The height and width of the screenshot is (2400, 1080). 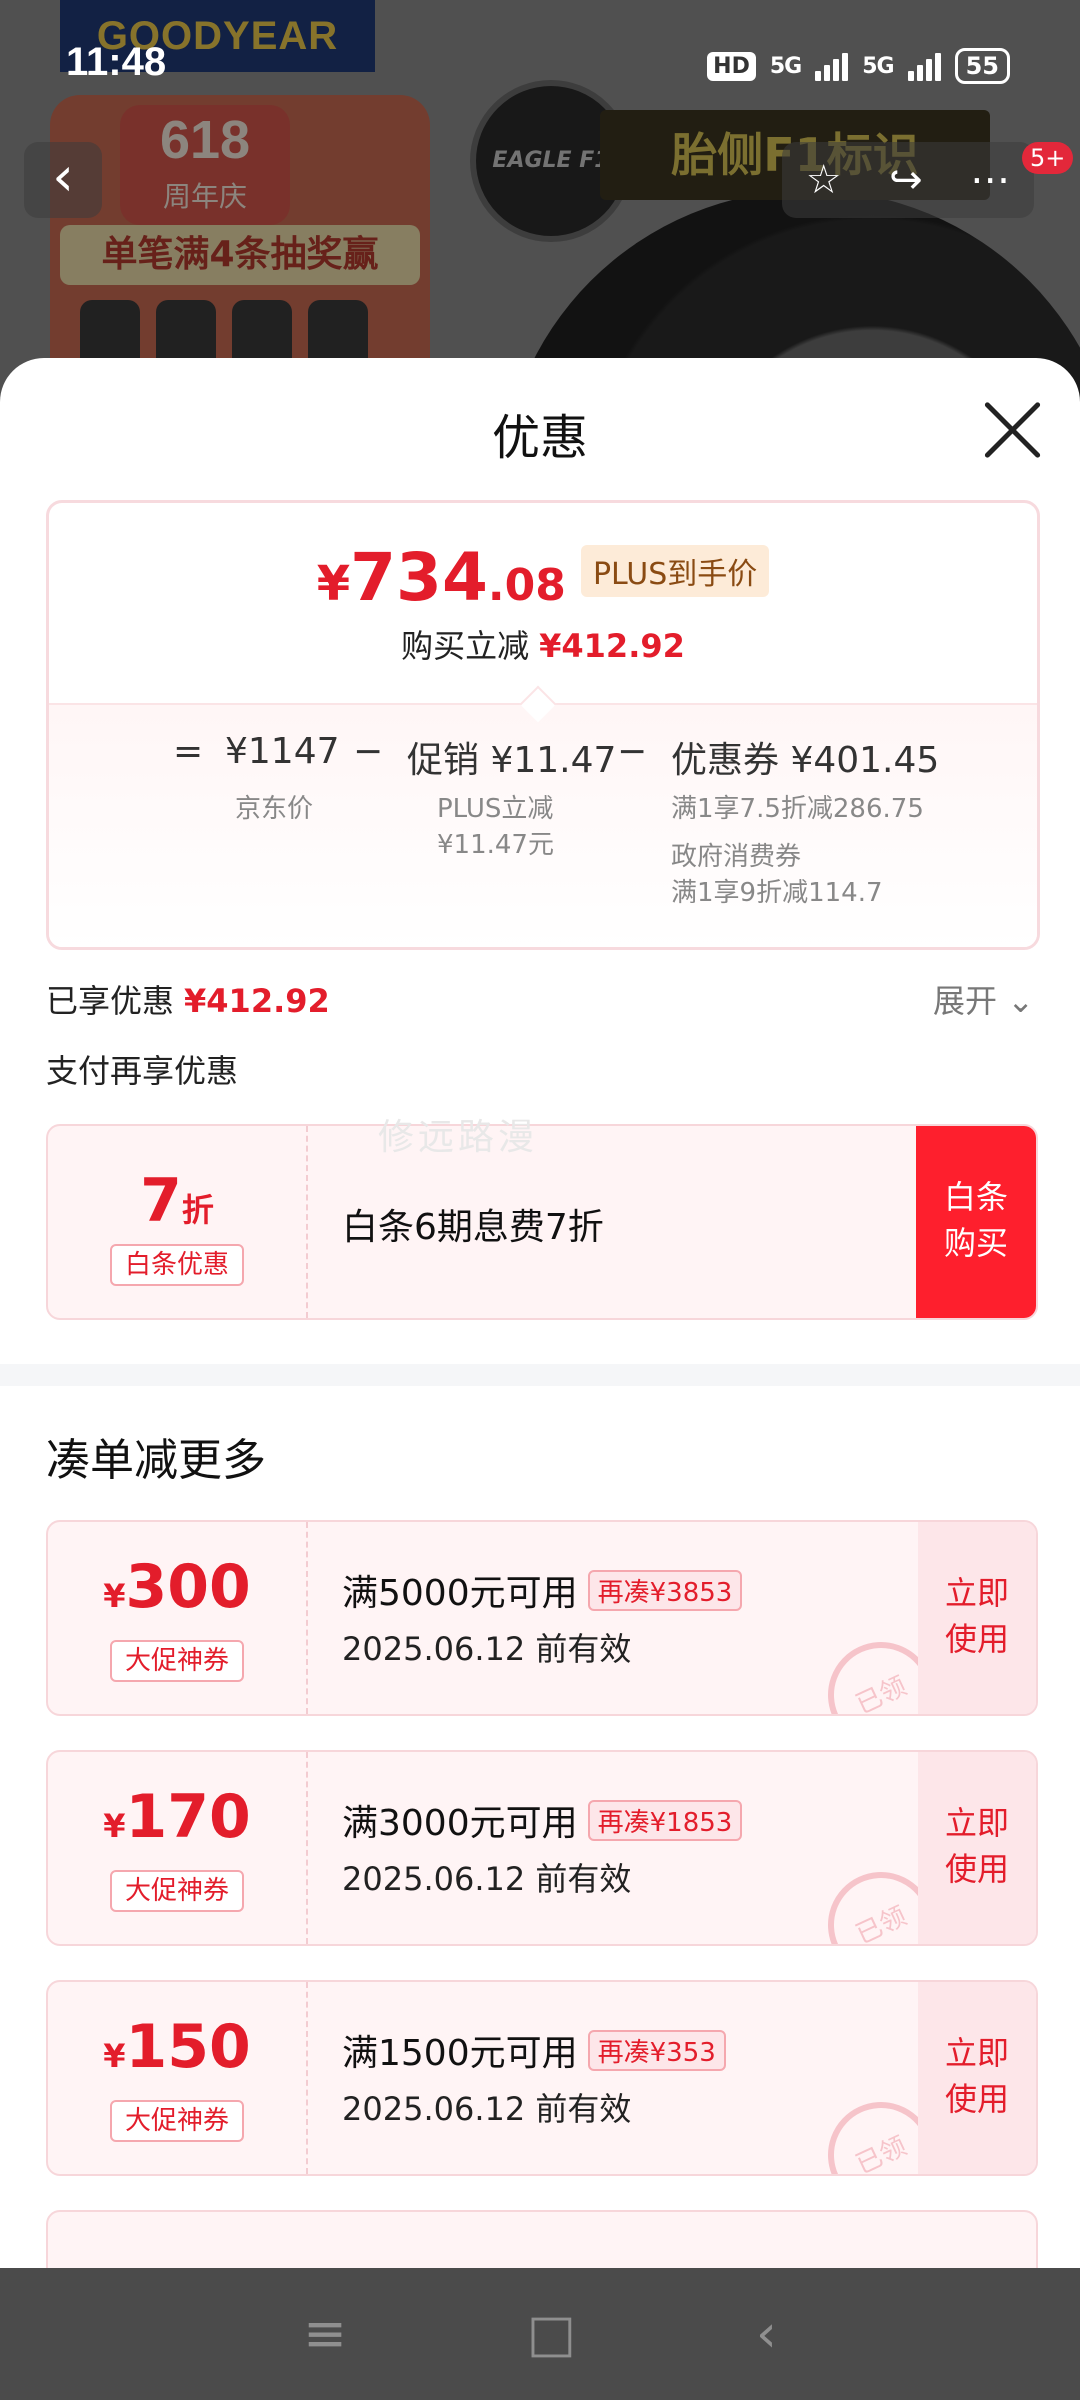 What do you see at coordinates (325, 2334) in the screenshot?
I see `menu-icon: ≡` at bounding box center [325, 2334].